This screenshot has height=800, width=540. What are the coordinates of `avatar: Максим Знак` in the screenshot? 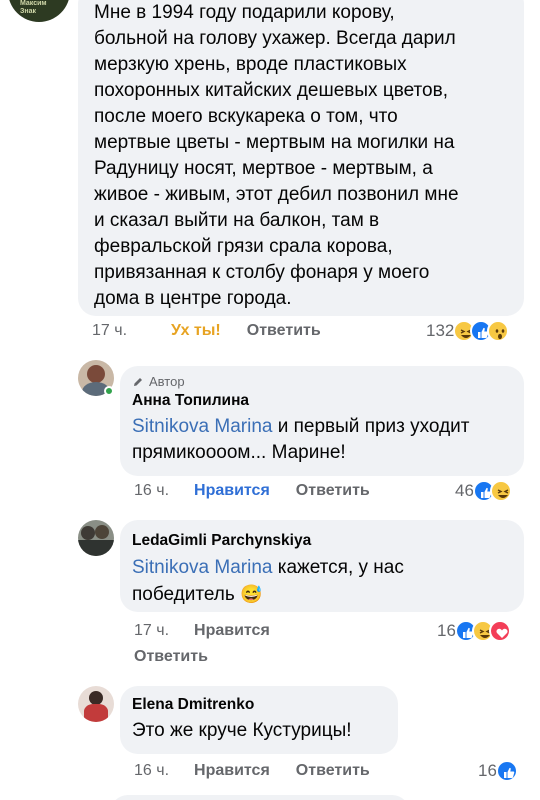 It's located at (39, 11).